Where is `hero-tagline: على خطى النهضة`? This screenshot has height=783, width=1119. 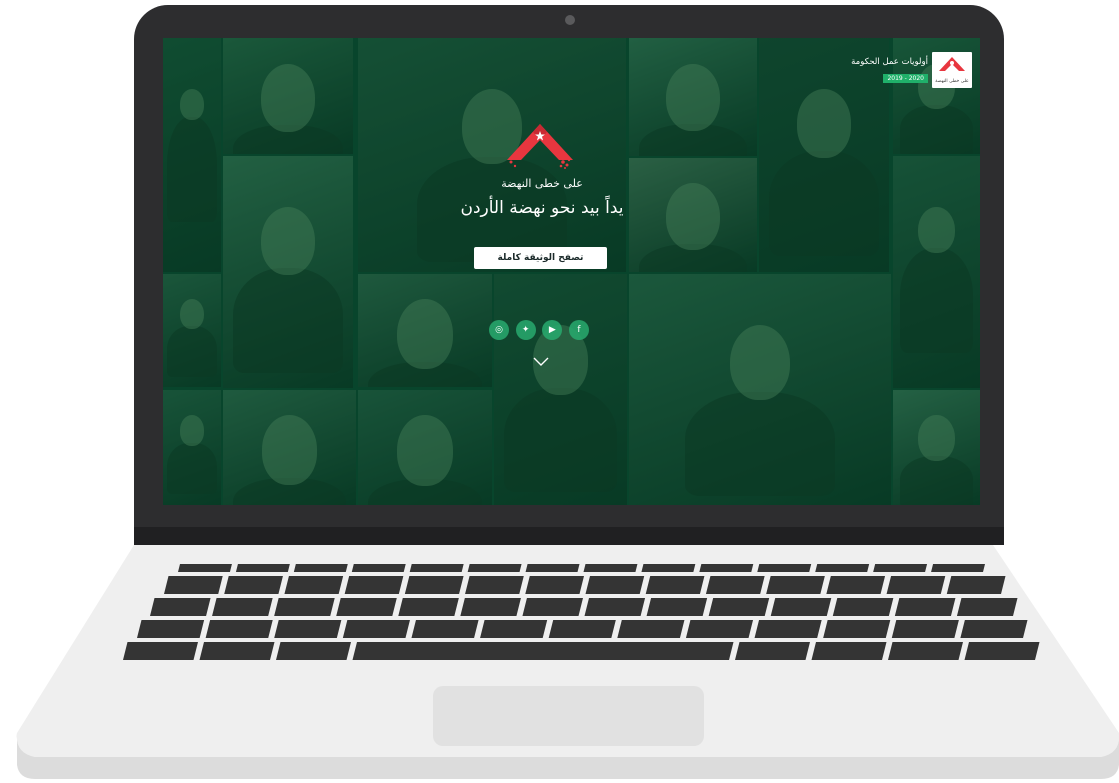
hero-tagline: على خطى النهضة is located at coordinates (542, 183).